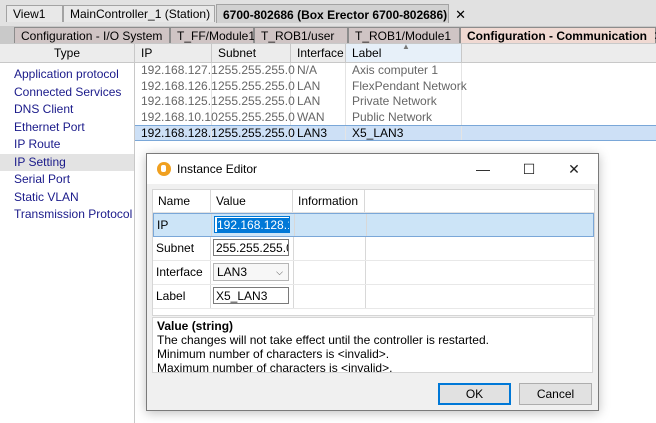 The height and width of the screenshot is (423, 656). I want to click on tab-label: MainController_1 (Station), so click(140, 14).